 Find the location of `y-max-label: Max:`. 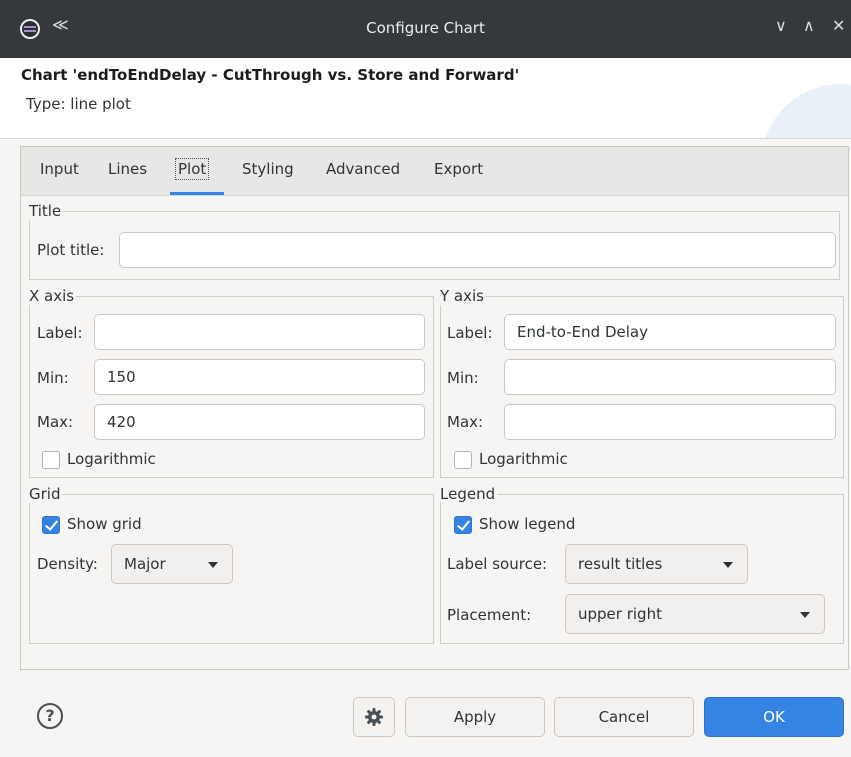

y-max-label: Max: is located at coordinates (465, 422).